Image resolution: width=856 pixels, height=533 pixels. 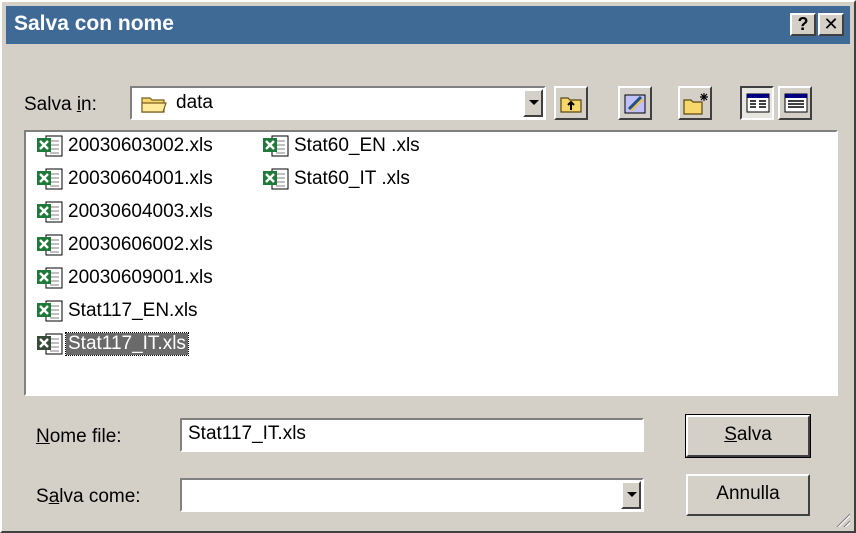 I want to click on resize-grip, so click(x=842, y=519).